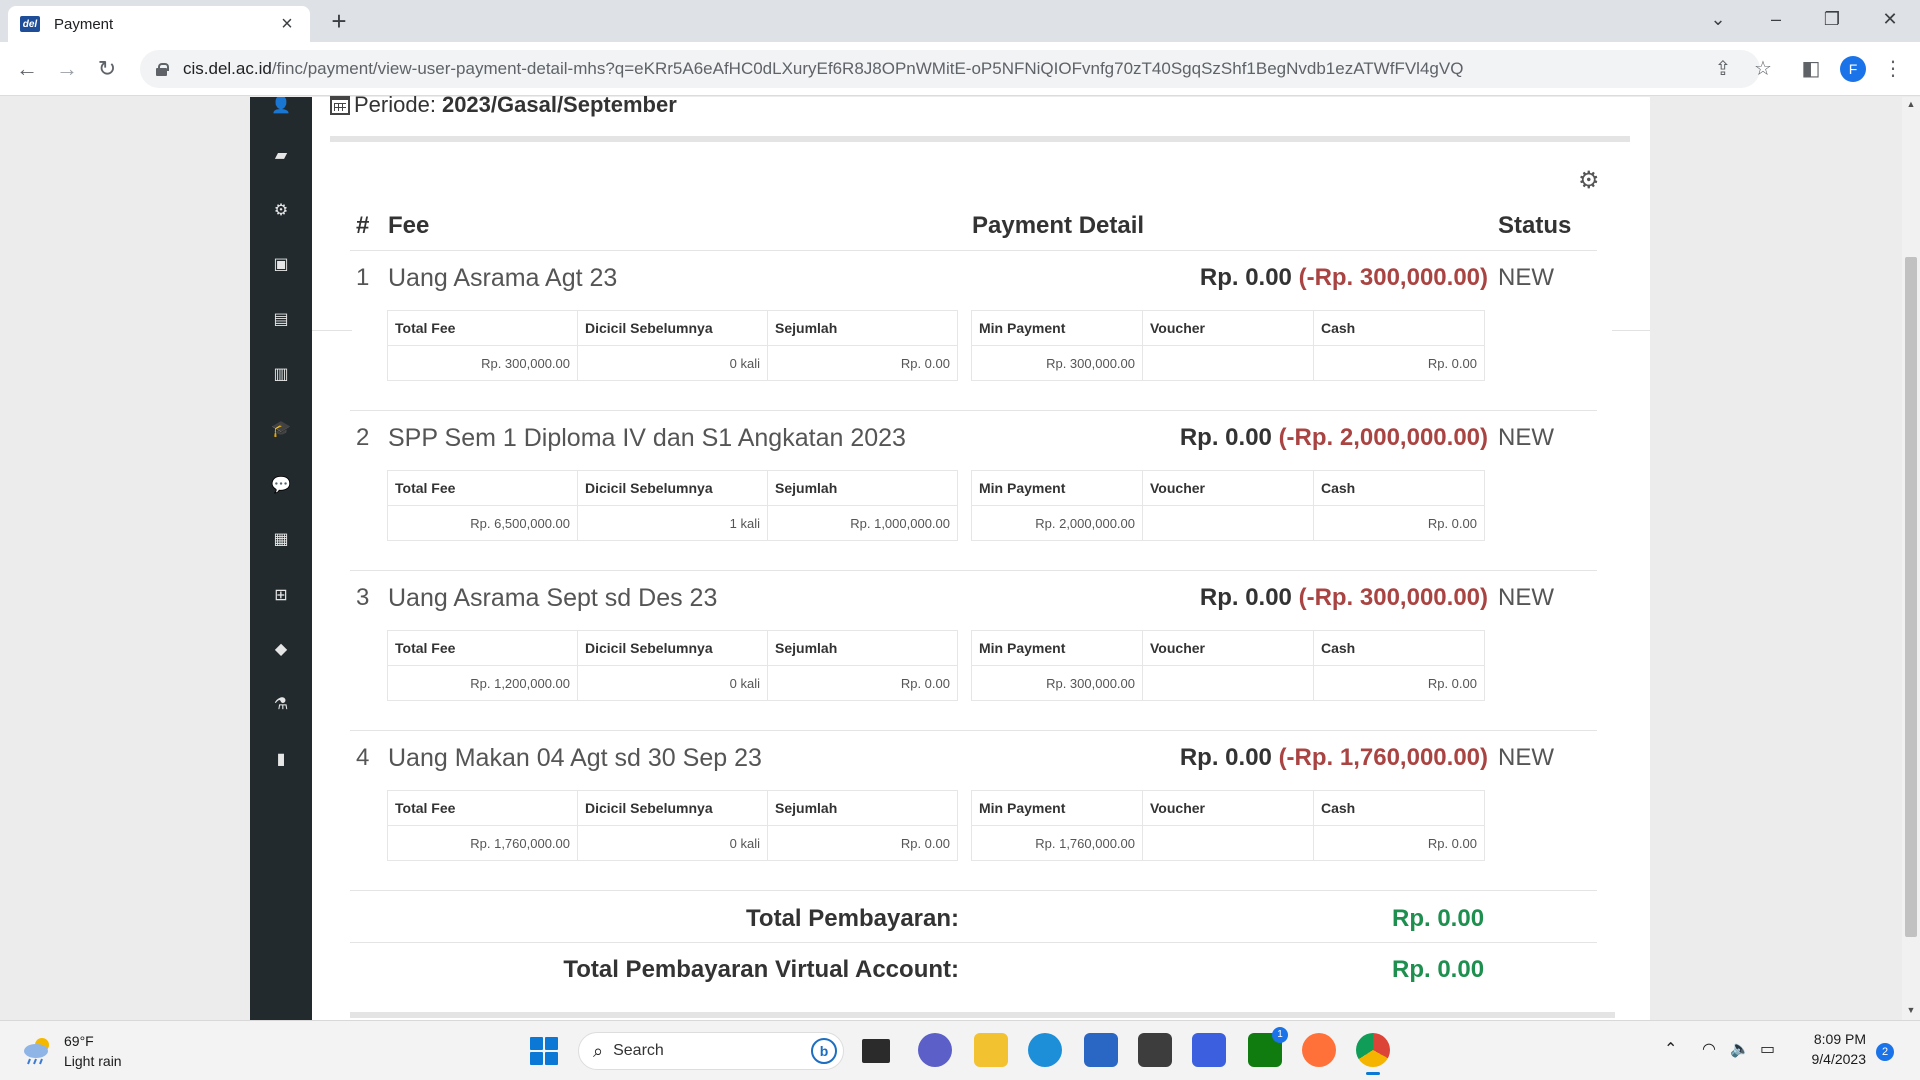  I want to click on browser-tab-payment: del Payment ×, so click(159, 24).